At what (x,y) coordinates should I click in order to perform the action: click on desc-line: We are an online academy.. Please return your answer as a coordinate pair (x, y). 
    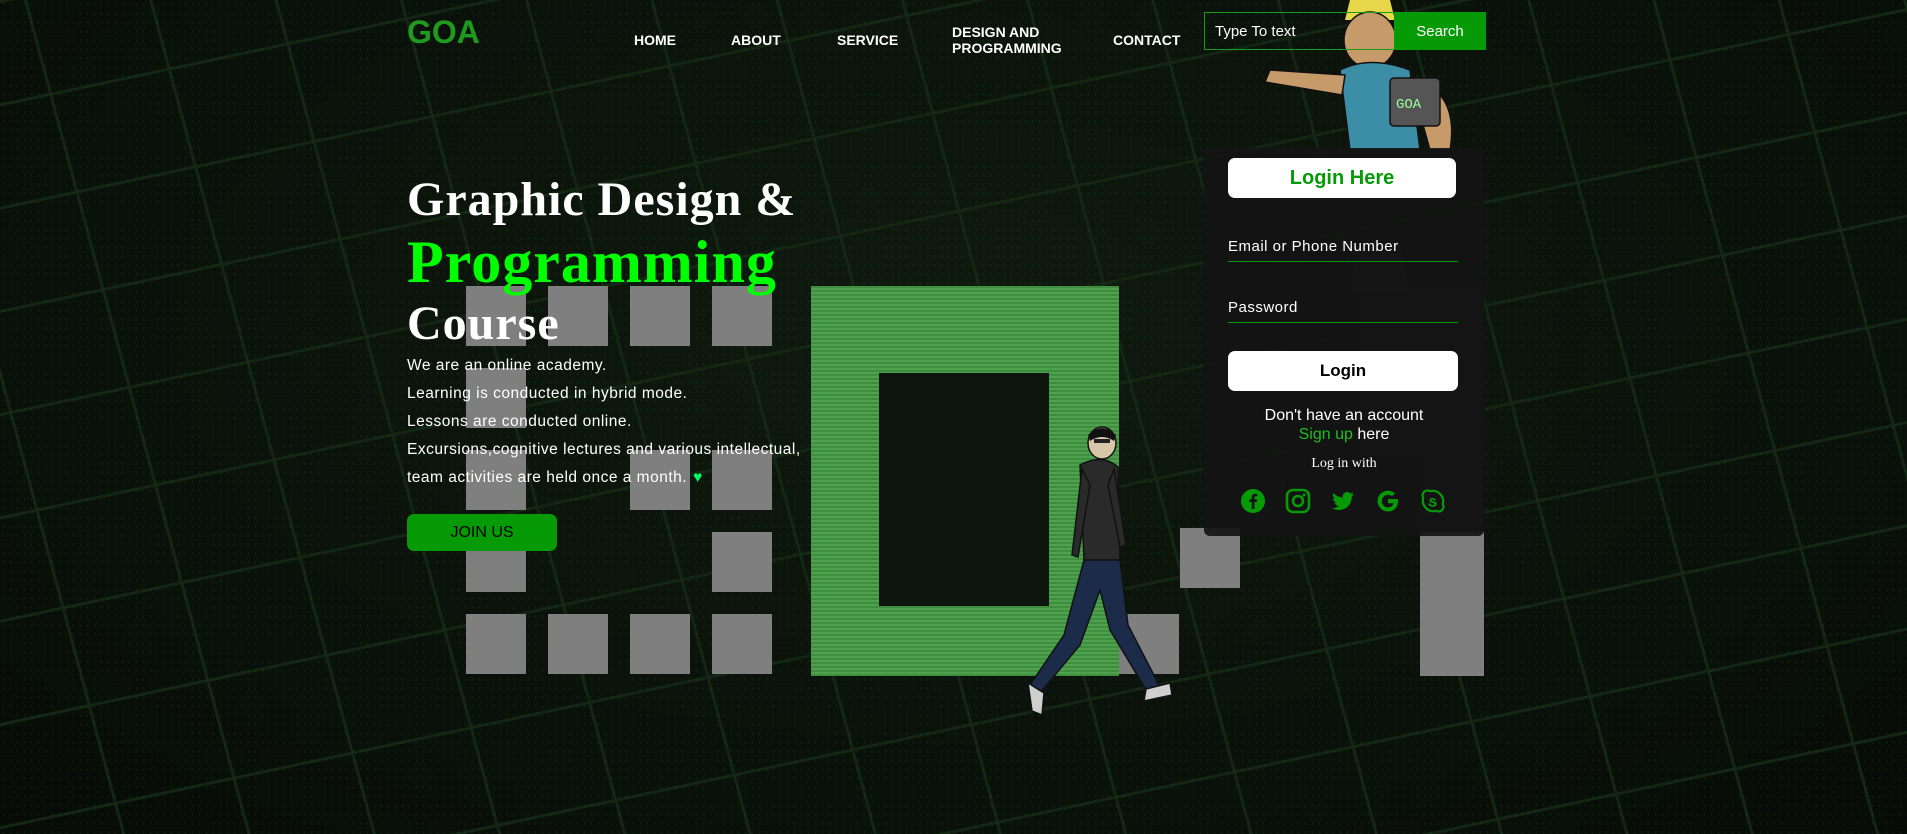
    Looking at the image, I should click on (507, 365).